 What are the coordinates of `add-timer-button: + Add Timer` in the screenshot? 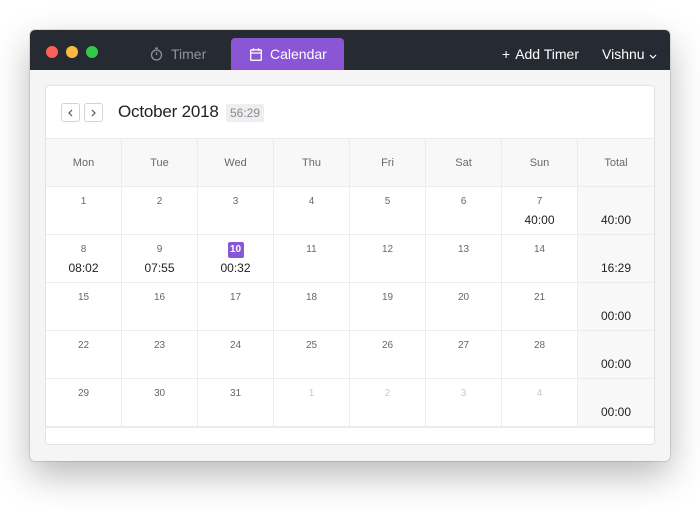 It's located at (540, 54).